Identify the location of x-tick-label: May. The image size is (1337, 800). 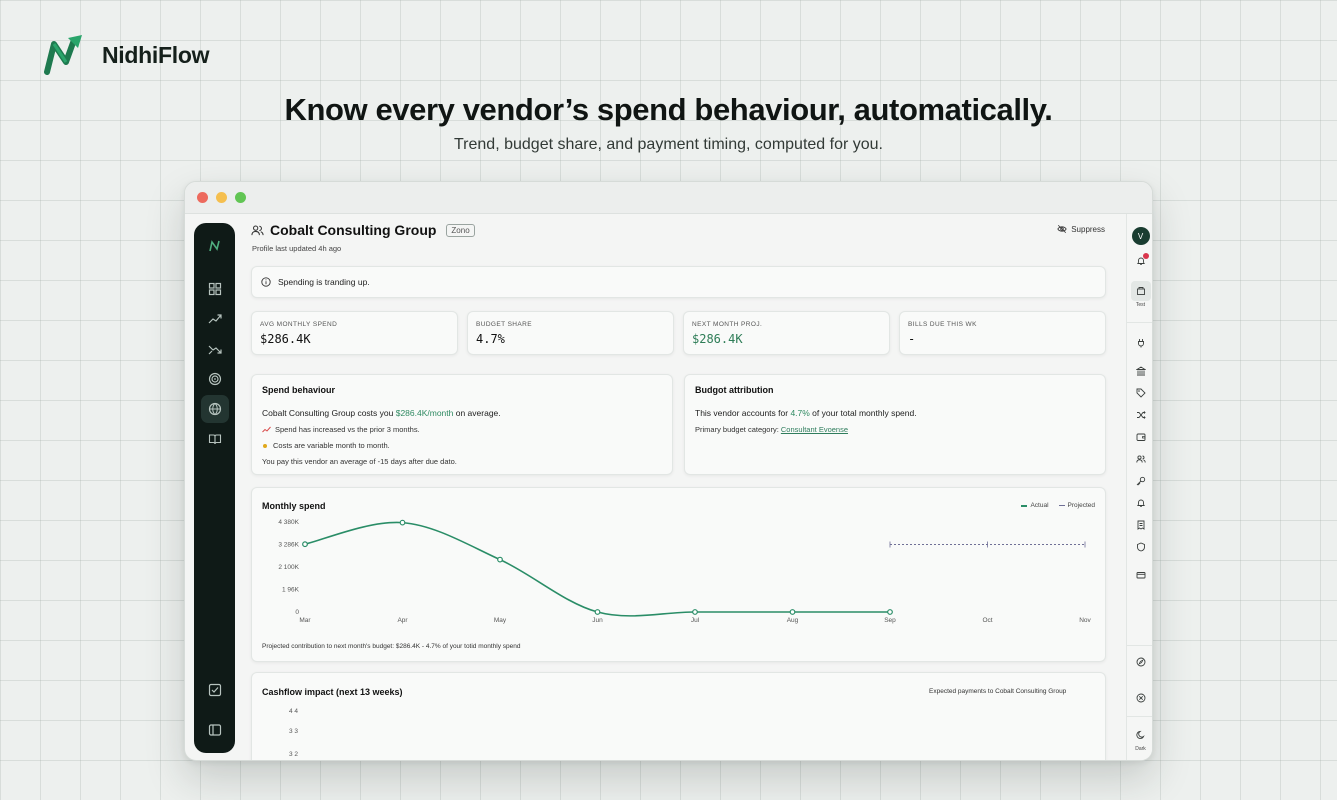
(500, 620).